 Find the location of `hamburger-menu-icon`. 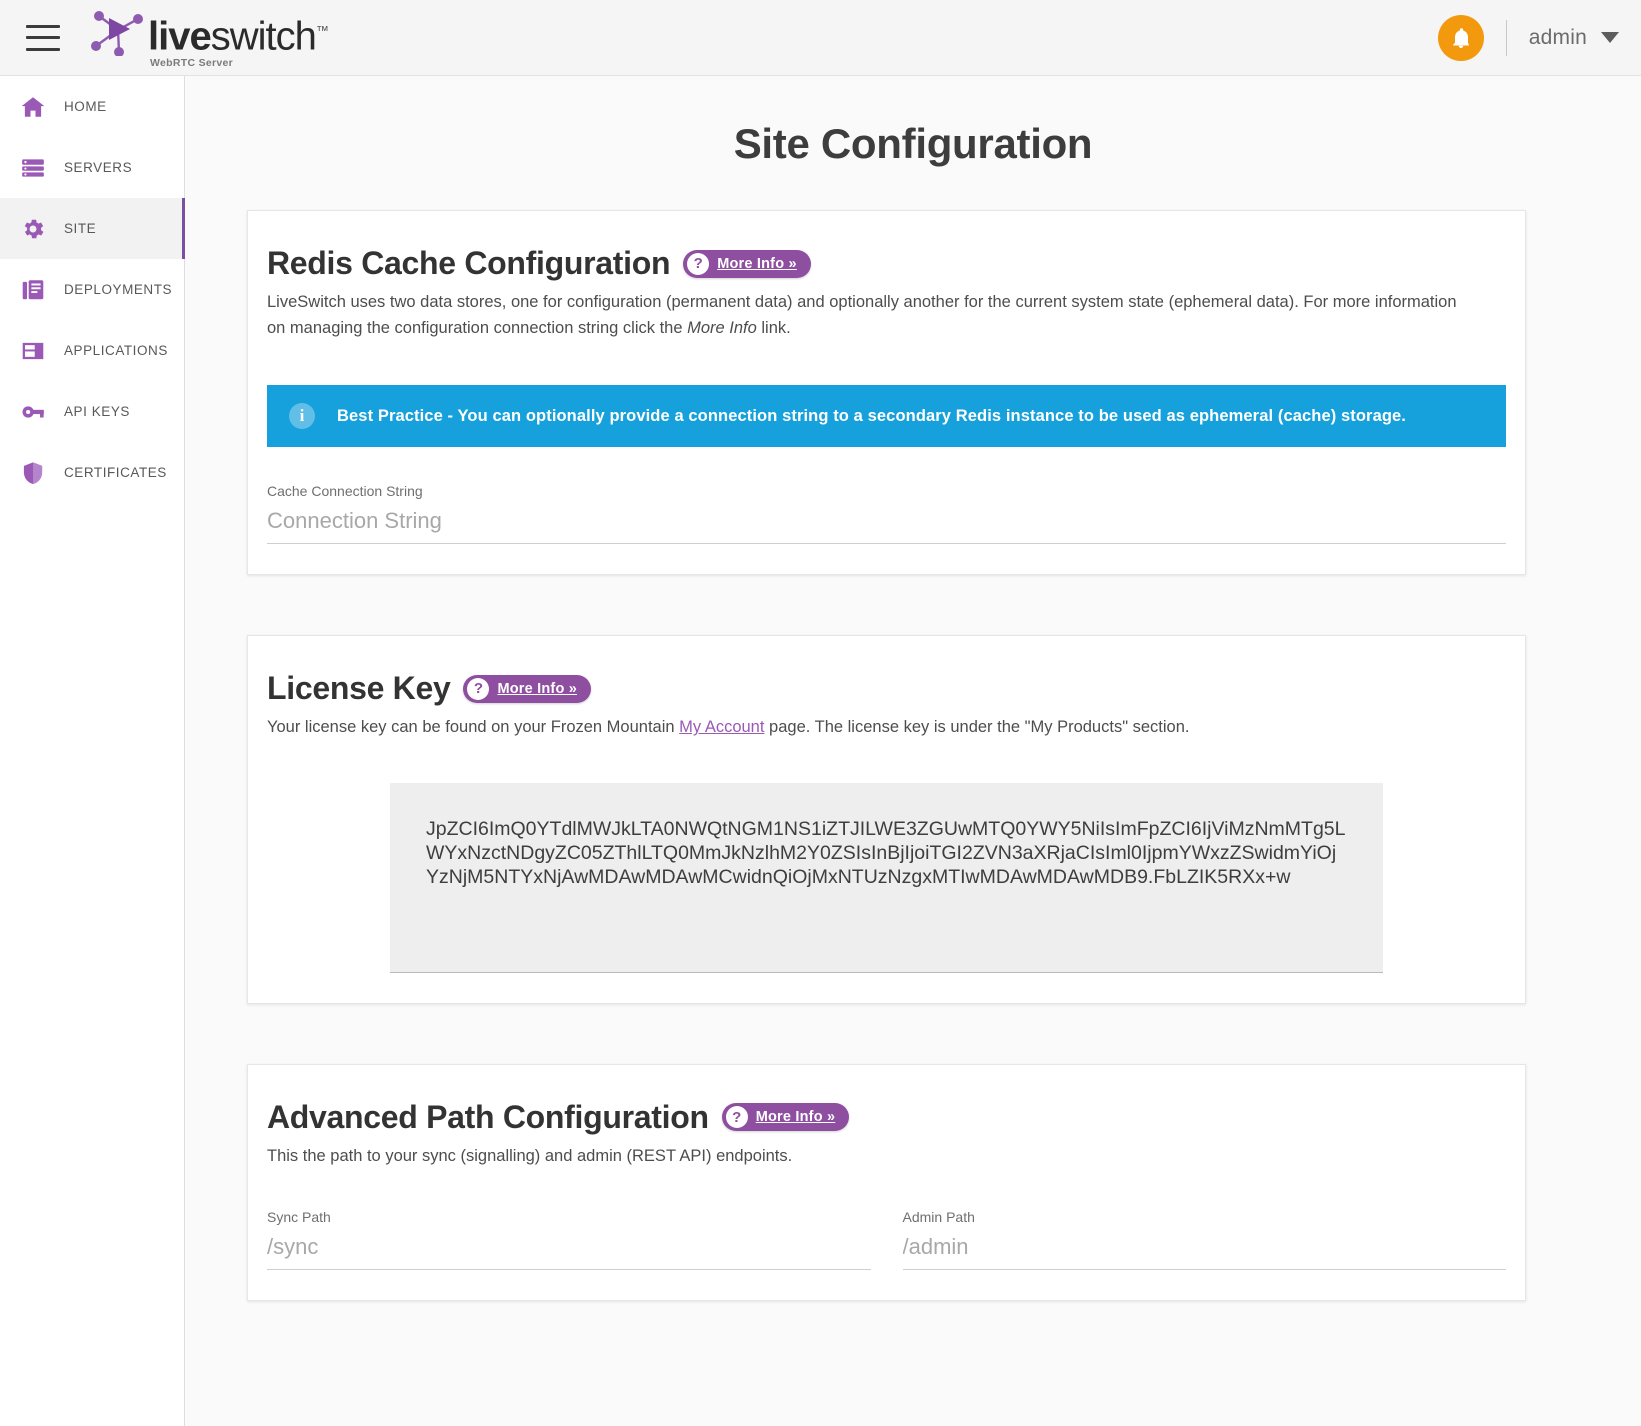

hamburger-menu-icon is located at coordinates (43, 37).